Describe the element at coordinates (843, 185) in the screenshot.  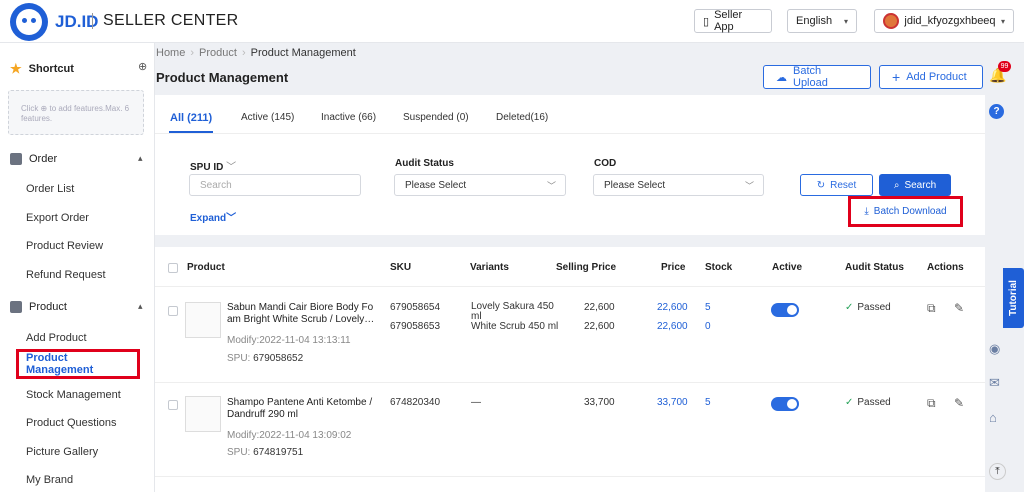
I see `reset-label: Reset` at that location.